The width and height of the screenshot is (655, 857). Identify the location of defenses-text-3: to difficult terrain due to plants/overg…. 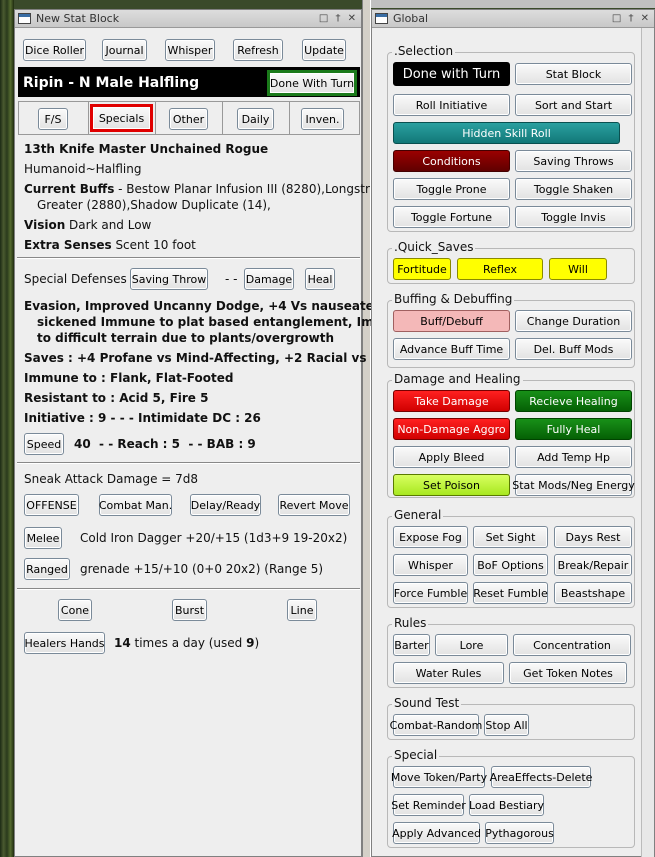
(186, 338).